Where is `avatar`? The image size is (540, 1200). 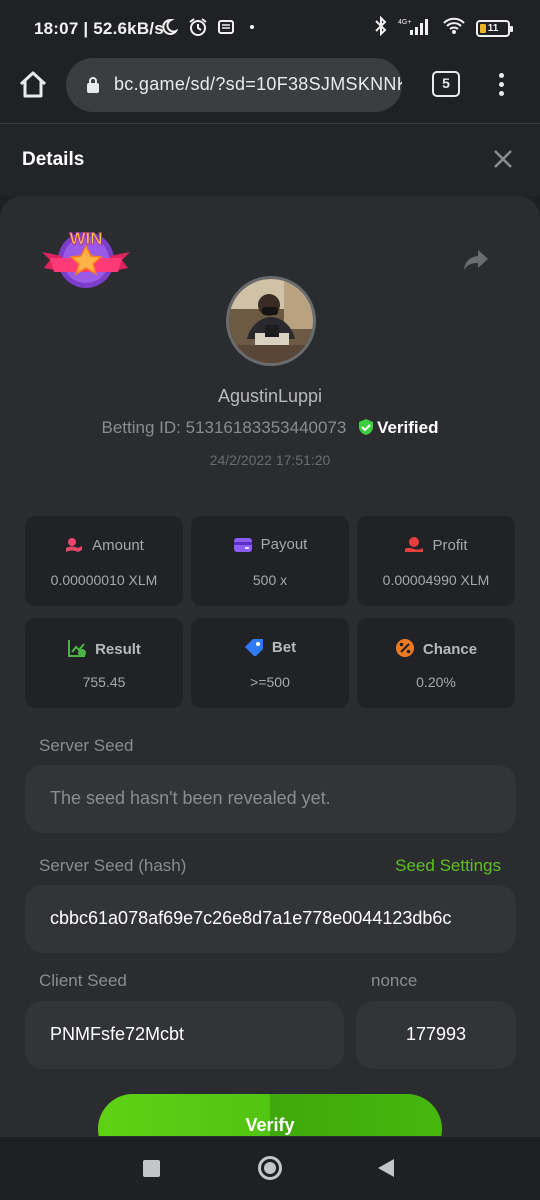
avatar is located at coordinates (271, 321).